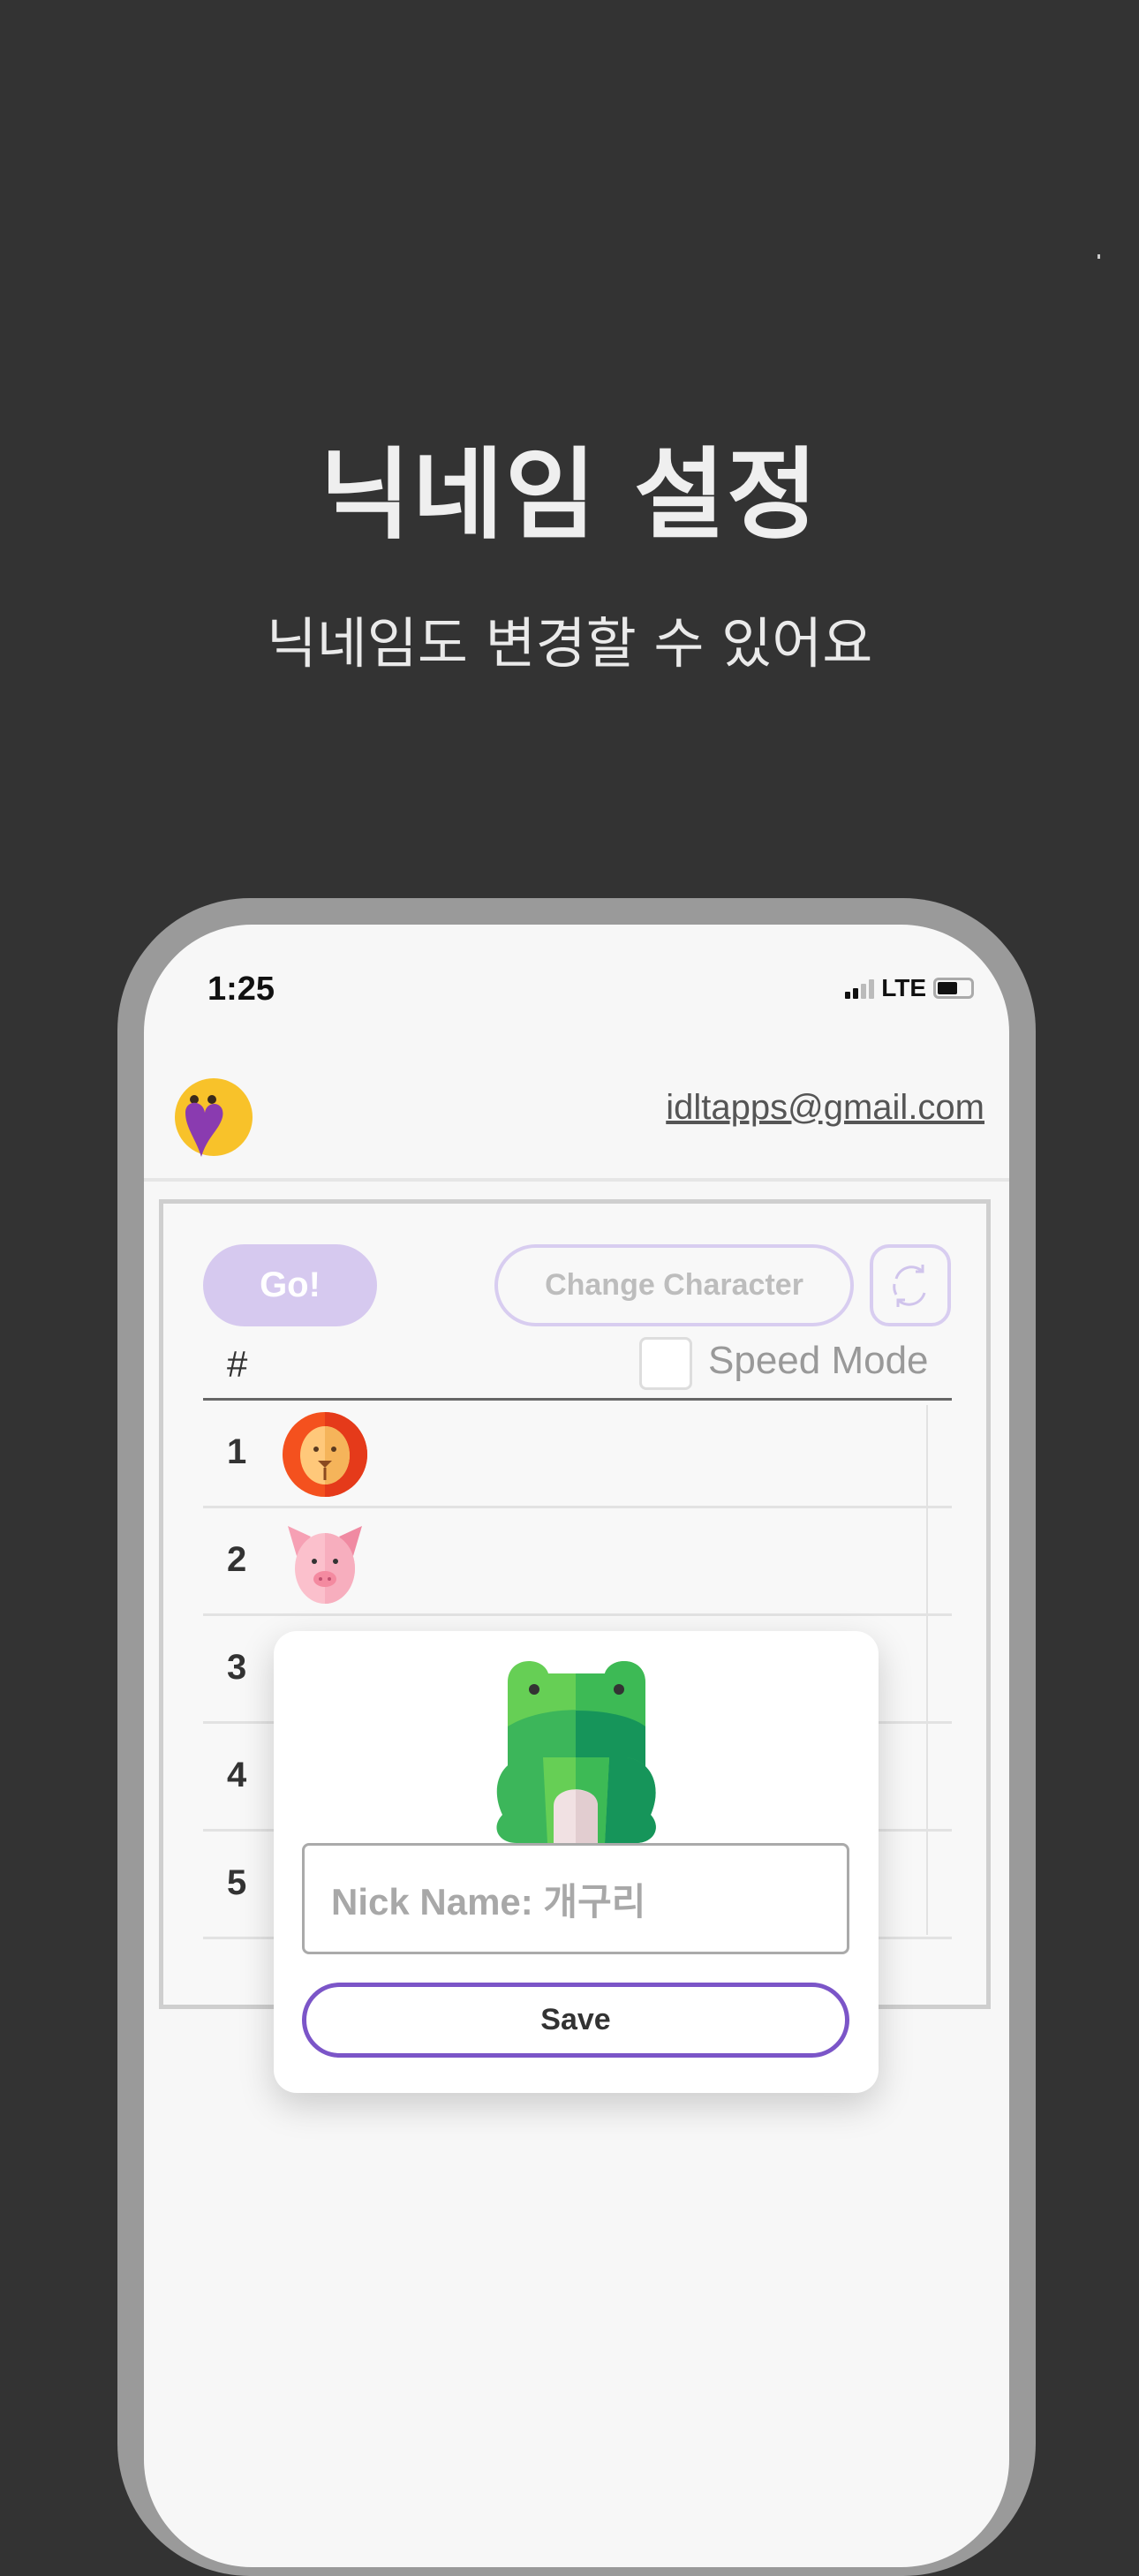 The height and width of the screenshot is (2576, 1139). Describe the element at coordinates (819, 1361) in the screenshot. I see `speed-mode-label: Speed Mode` at that location.